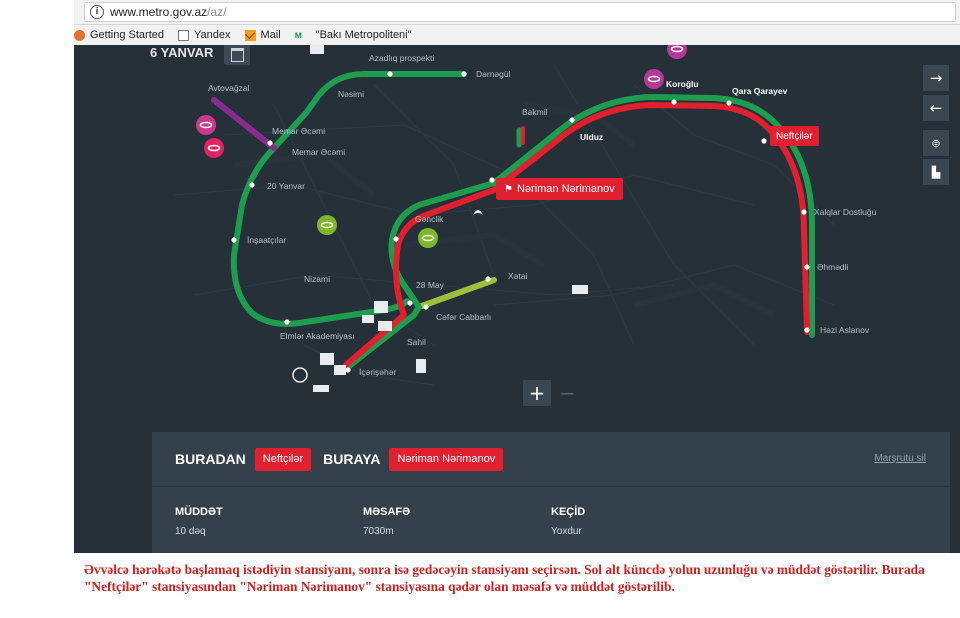 The width and height of the screenshot is (960, 618). What do you see at coordinates (387, 512) in the screenshot?
I see `distance-key: MƏSAFƏ` at bounding box center [387, 512].